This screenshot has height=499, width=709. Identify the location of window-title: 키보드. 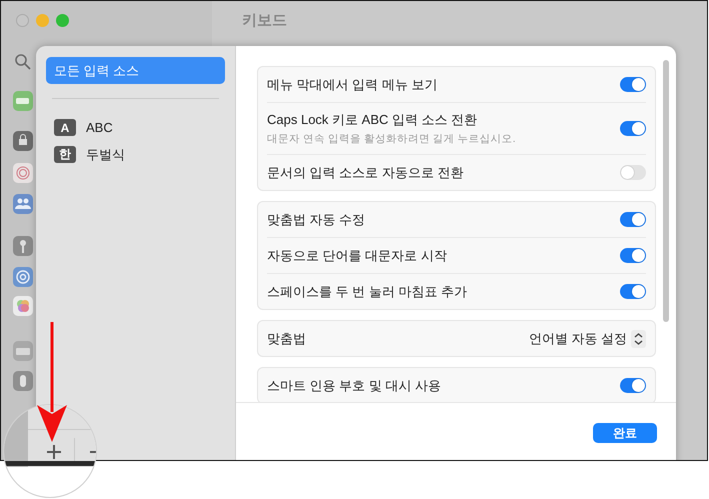
(265, 20).